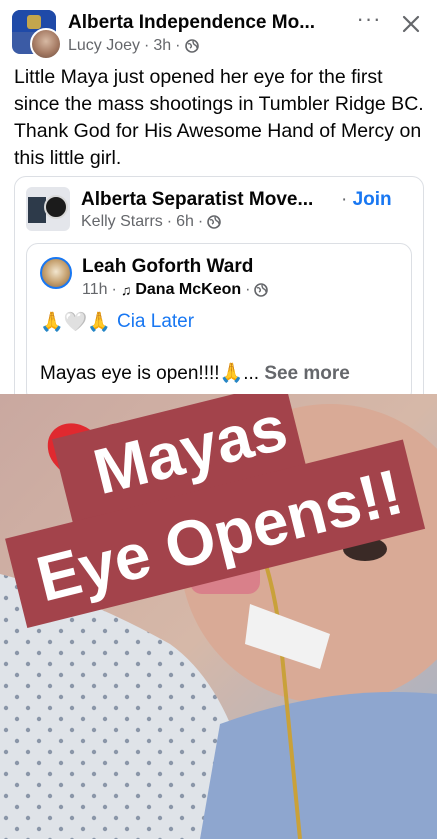  Describe the element at coordinates (122, 222) in the screenshot. I see `shared-author-link: Kelly Starrs` at that location.